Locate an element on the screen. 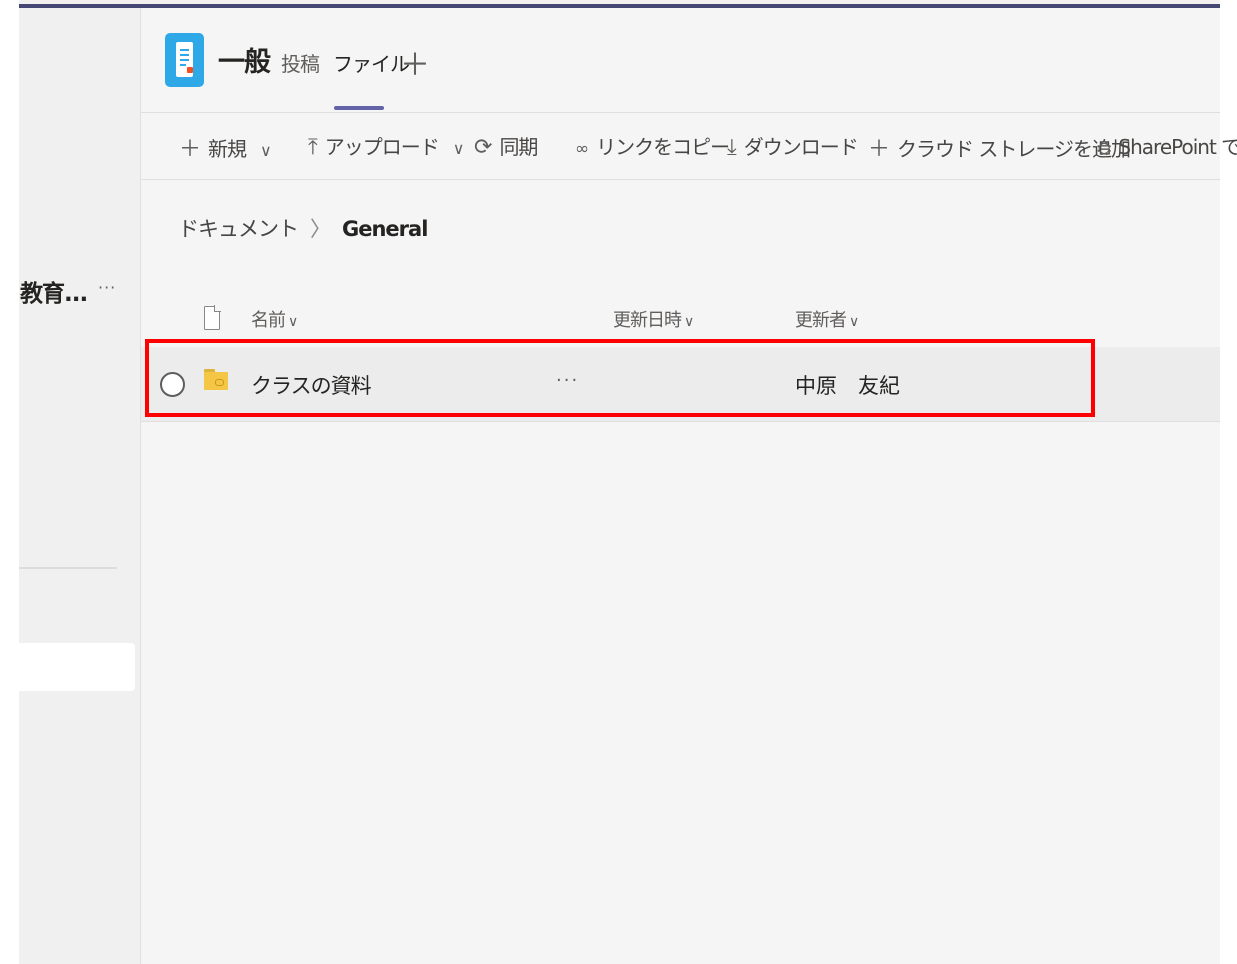 Image resolution: width=1237 pixels, height=964 pixels. tab-files: ファイル is located at coordinates (371, 62).